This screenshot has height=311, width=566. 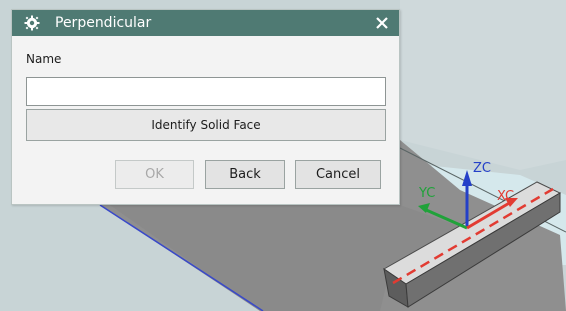 I want to click on yc-label: YC, so click(x=426, y=193).